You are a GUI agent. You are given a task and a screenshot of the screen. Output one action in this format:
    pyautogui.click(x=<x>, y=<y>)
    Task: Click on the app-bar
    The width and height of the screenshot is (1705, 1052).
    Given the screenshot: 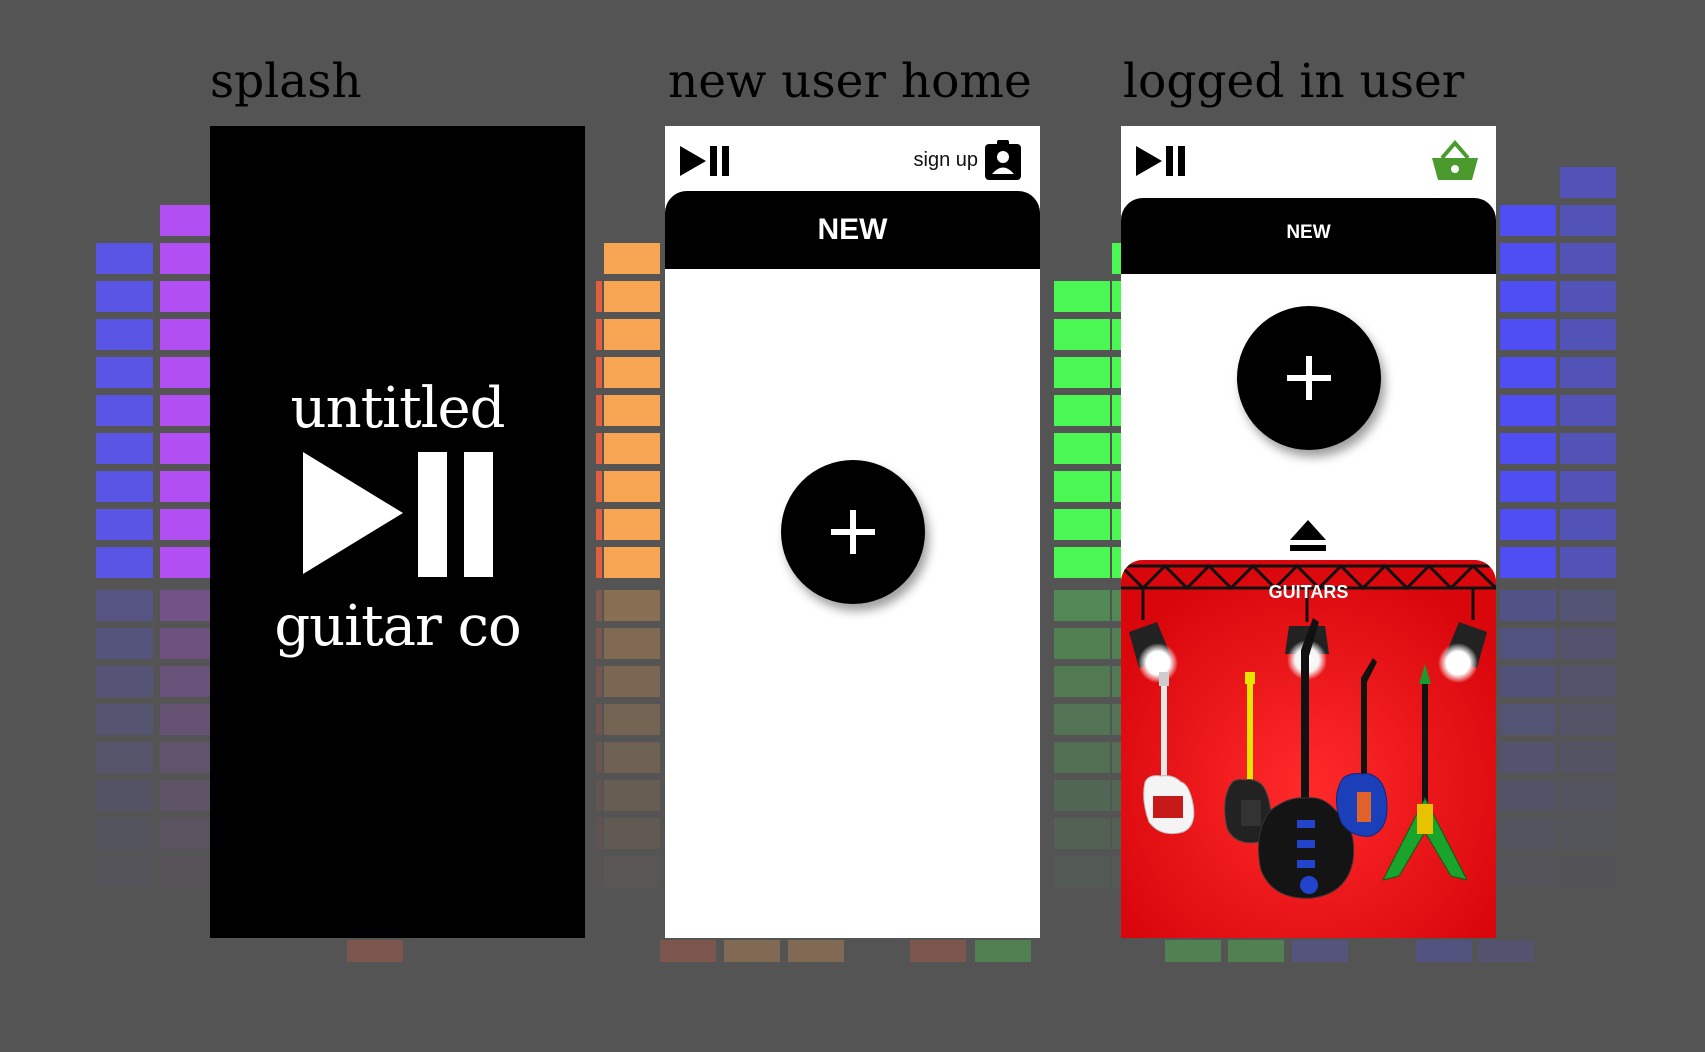 What is the action you would take?
    pyautogui.click(x=1308, y=161)
    